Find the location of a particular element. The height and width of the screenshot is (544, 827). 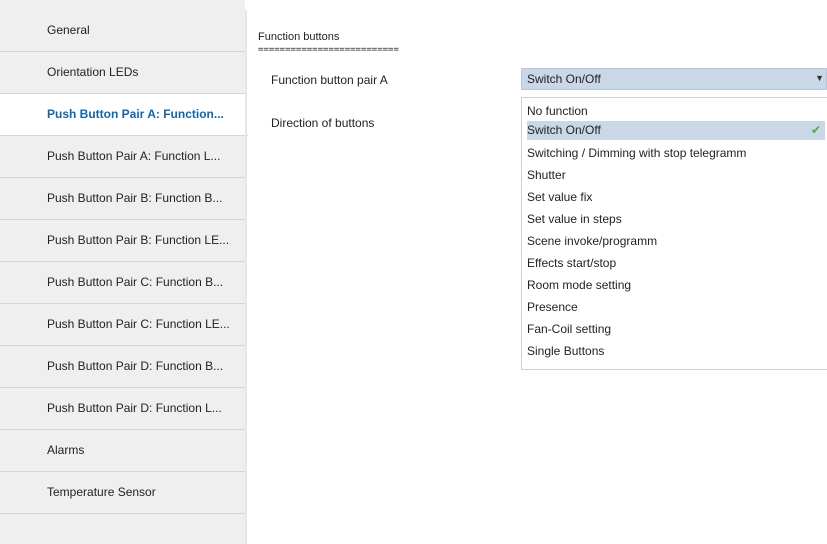

param-label-direction-of-buttons: Direction of buttons is located at coordinates (323, 123).